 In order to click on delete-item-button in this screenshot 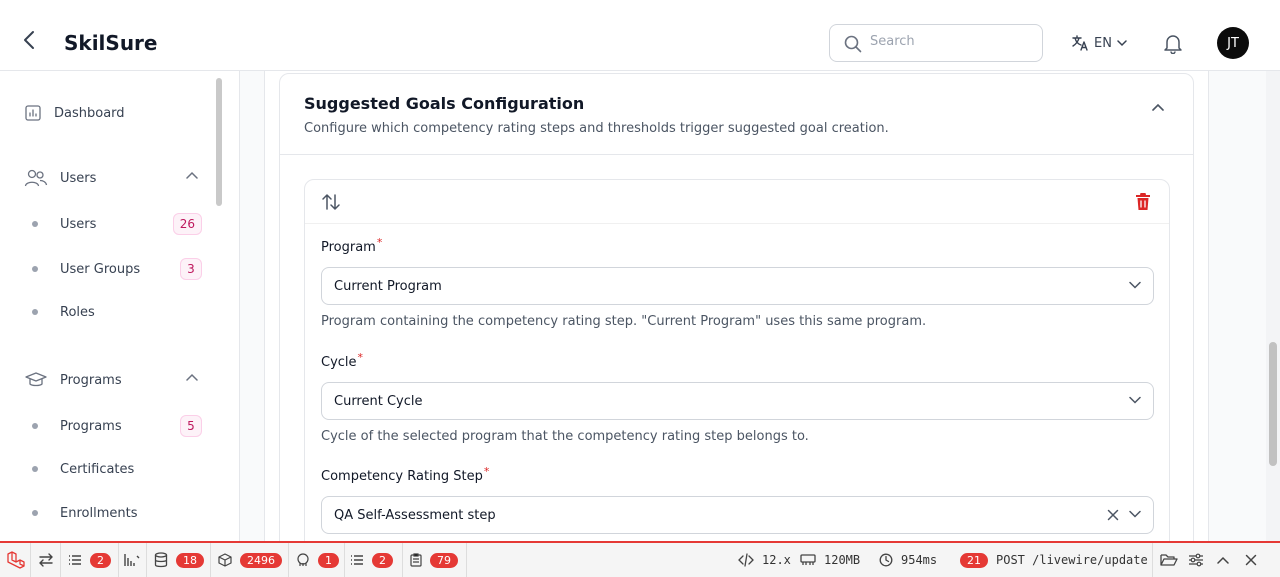, I will do `click(1143, 203)`.